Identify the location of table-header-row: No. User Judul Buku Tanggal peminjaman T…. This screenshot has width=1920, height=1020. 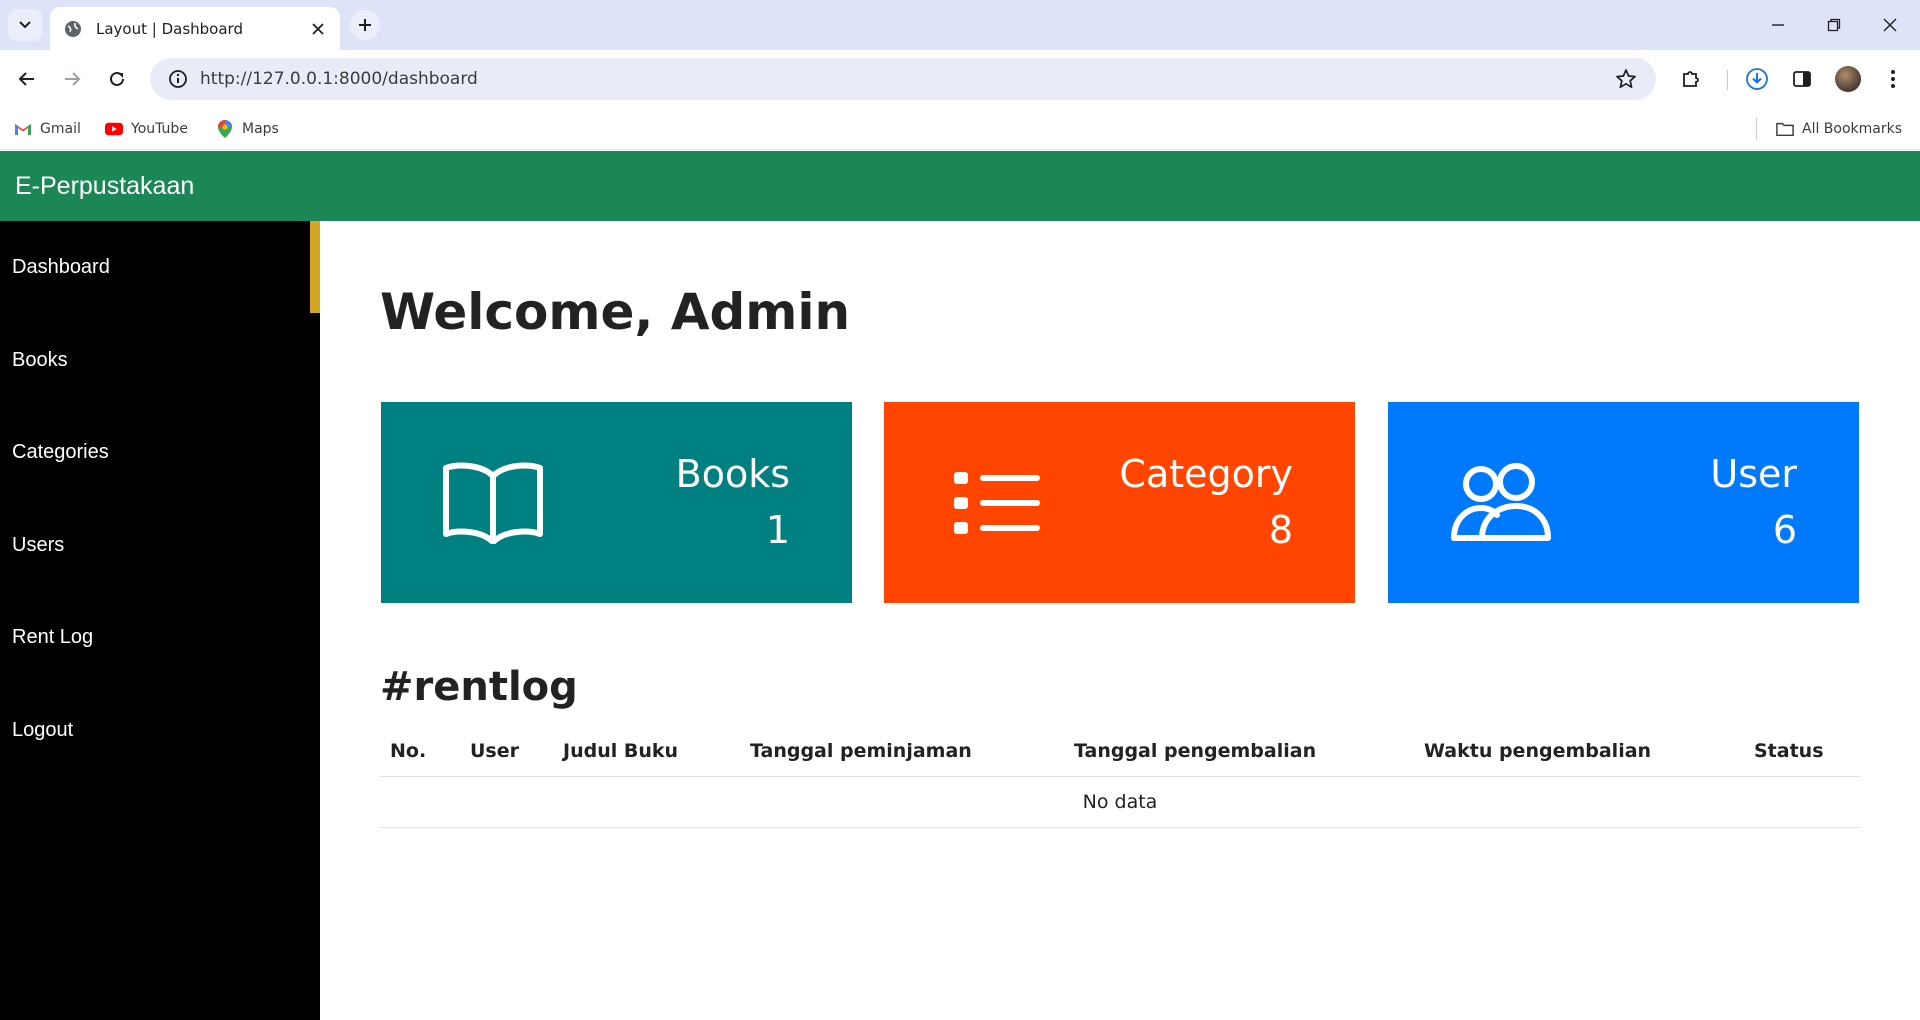
(1120, 751).